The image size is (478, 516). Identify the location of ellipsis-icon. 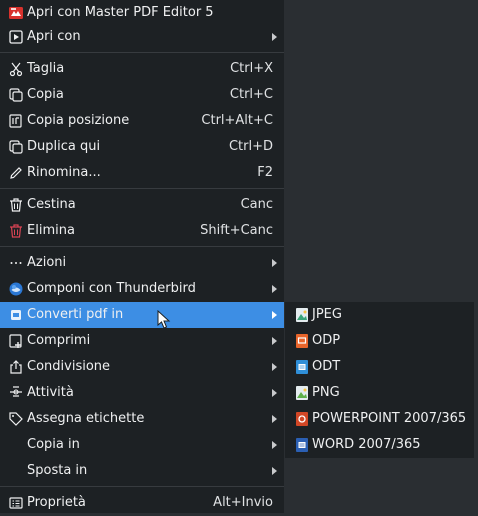
(16, 263).